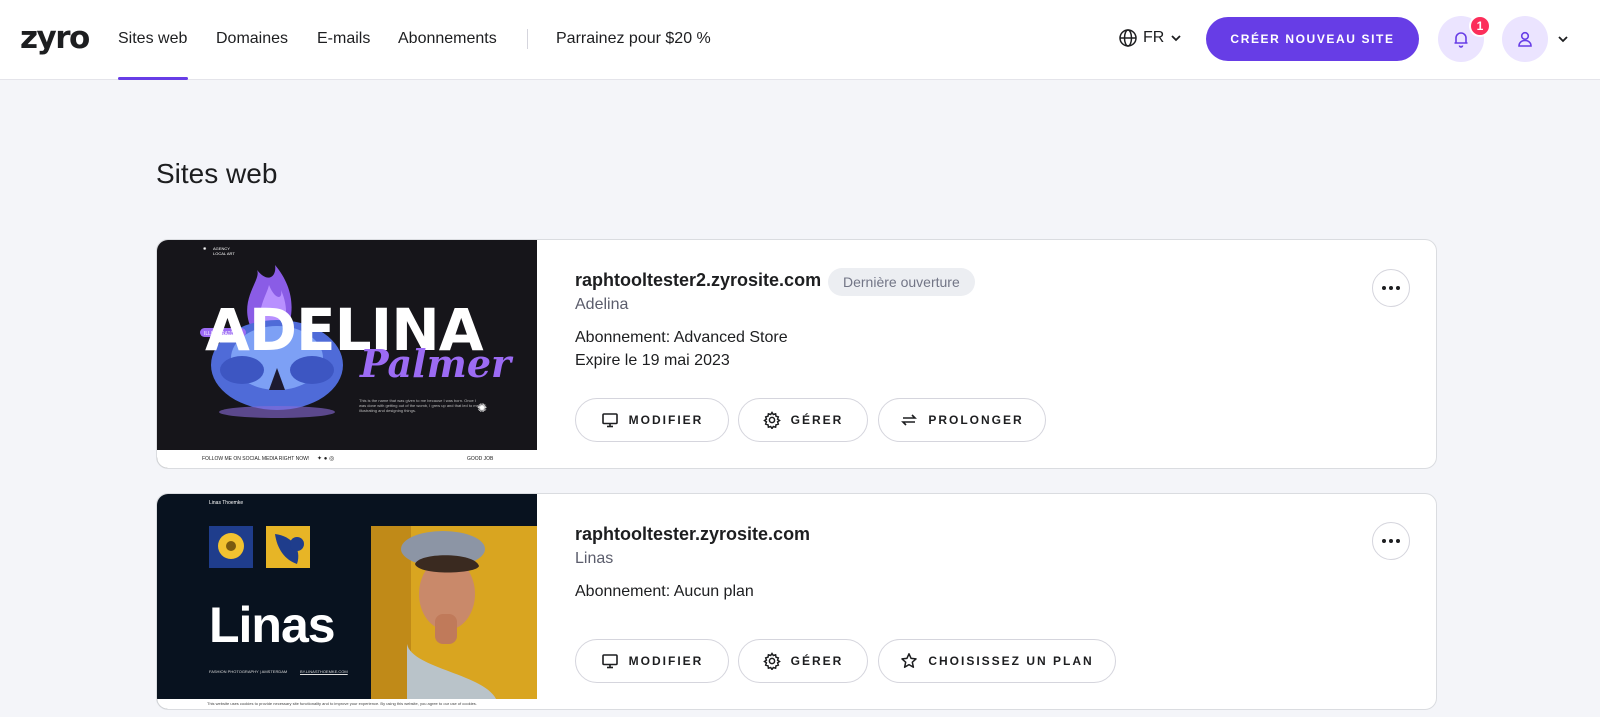  I want to click on language-selector: FR, so click(1150, 38).